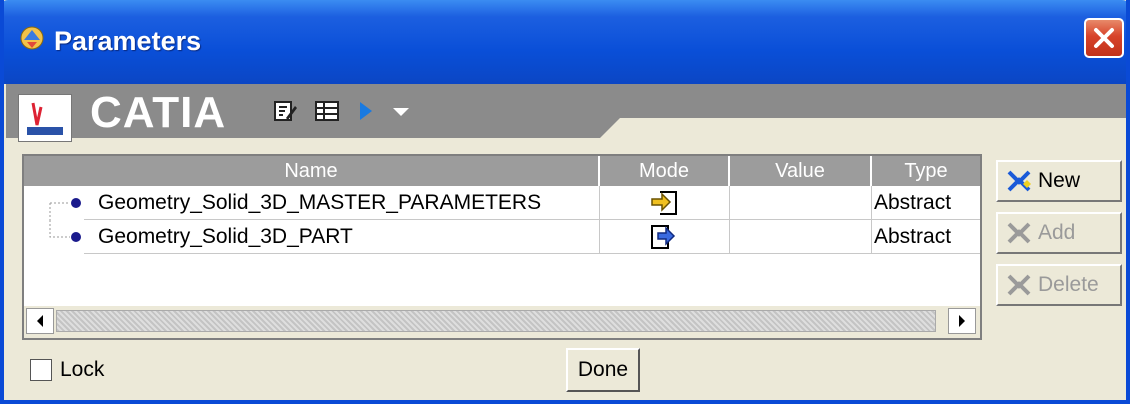 The width and height of the screenshot is (1130, 404). What do you see at coordinates (327, 111) in the screenshot?
I see `table-icon` at bounding box center [327, 111].